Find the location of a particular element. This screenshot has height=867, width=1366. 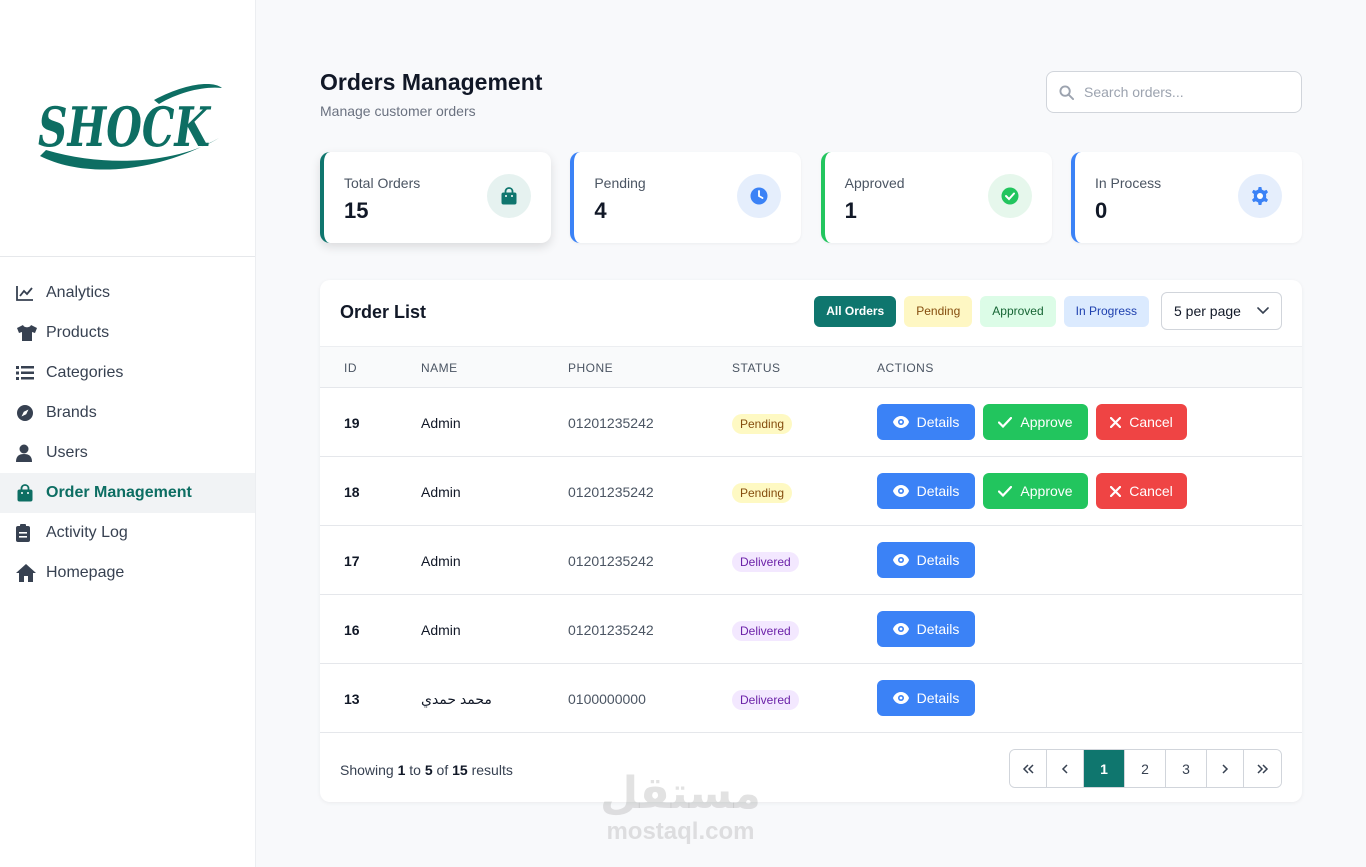

stat-card-total-orders: Total Orders 15 is located at coordinates (435, 197).